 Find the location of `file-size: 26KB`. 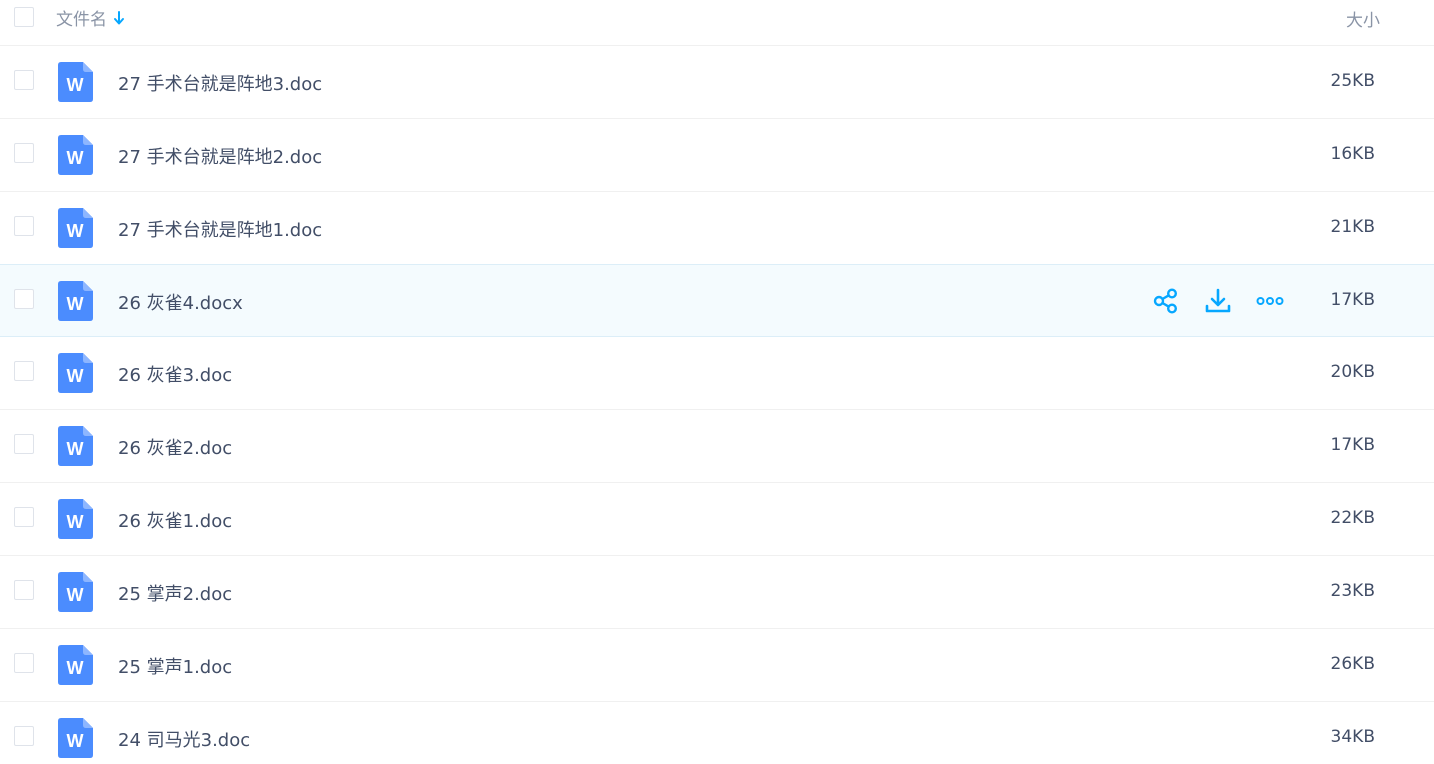

file-size: 26KB is located at coordinates (1352, 664).